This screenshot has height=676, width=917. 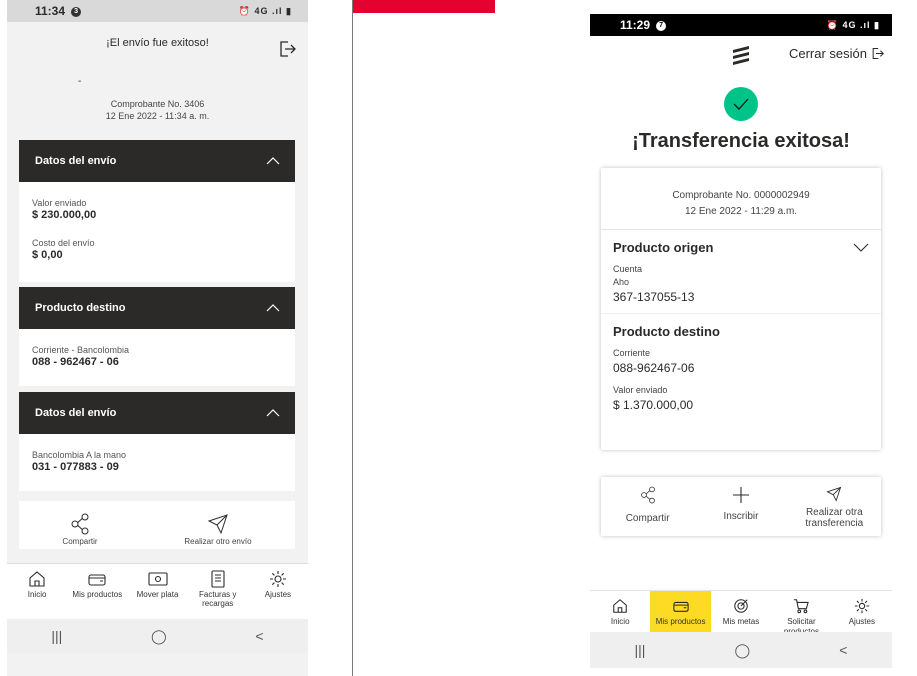 I want to click on new-transfer-button: Realizar otra transferencia, so click(x=834, y=506).